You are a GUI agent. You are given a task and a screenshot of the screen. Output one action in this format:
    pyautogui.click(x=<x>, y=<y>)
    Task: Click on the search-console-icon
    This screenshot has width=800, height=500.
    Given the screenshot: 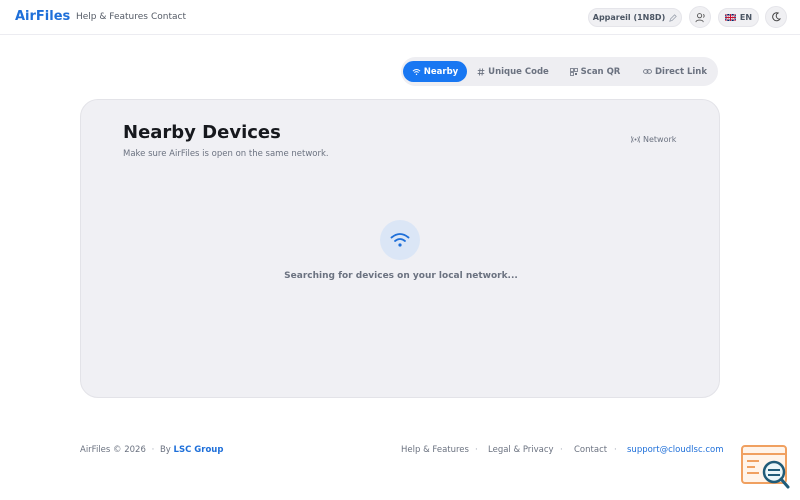 What is the action you would take?
    pyautogui.click(x=765, y=467)
    